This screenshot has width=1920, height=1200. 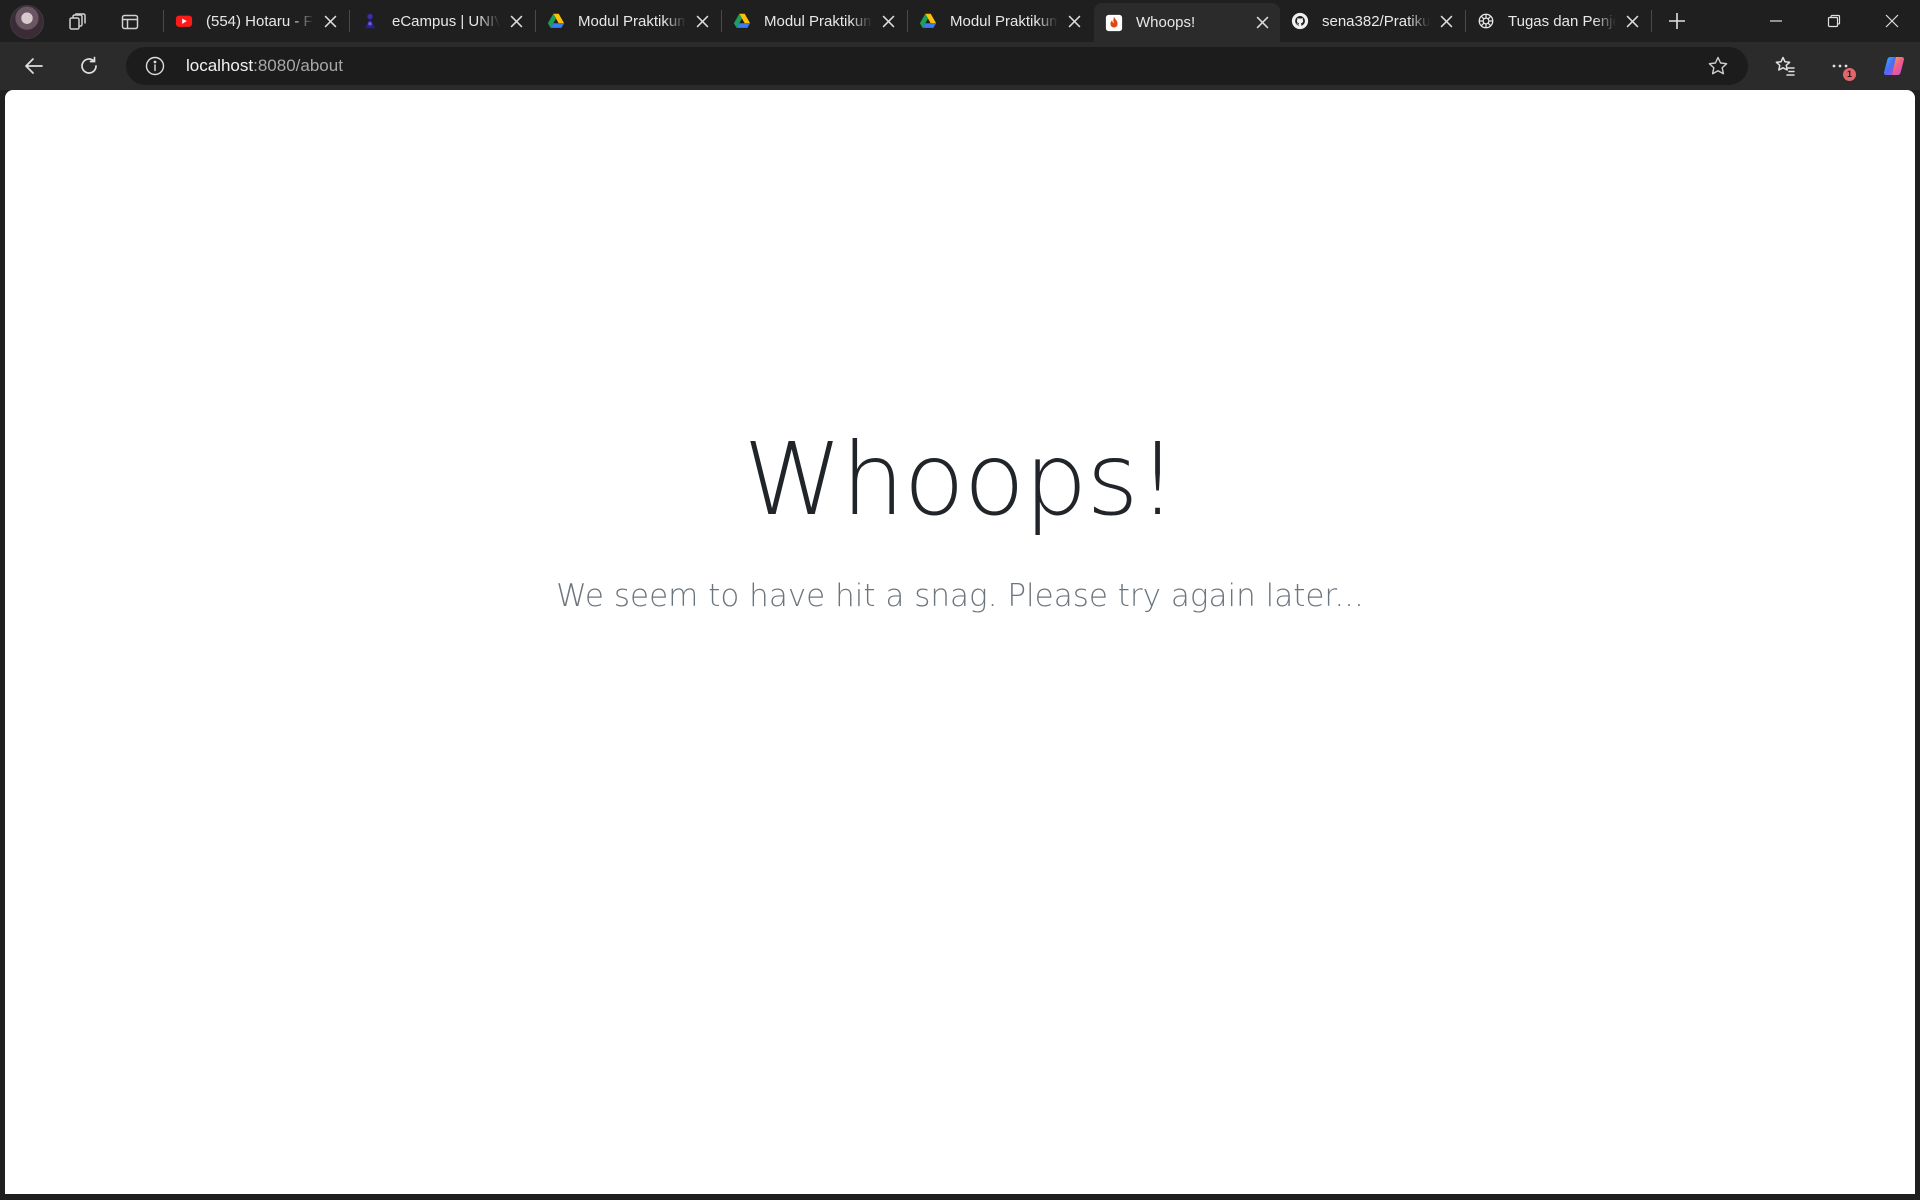 I want to click on tab-title: eCampus | UNIV, so click(x=446, y=21).